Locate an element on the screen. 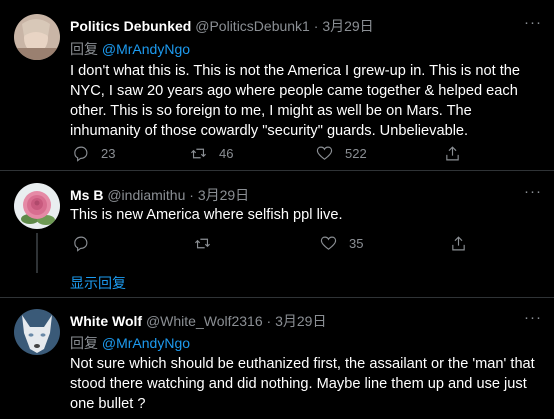 The width and height of the screenshot is (554, 419). reply-count: 23 is located at coordinates (108, 153).